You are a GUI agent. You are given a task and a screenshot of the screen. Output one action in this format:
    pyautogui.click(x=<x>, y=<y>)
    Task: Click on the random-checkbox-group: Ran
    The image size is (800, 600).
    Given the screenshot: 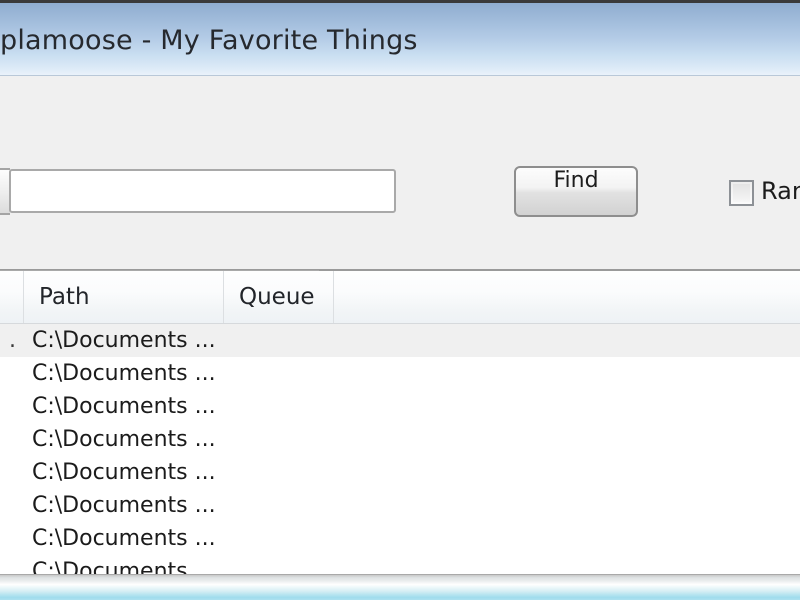 What is the action you would take?
    pyautogui.click(x=764, y=193)
    